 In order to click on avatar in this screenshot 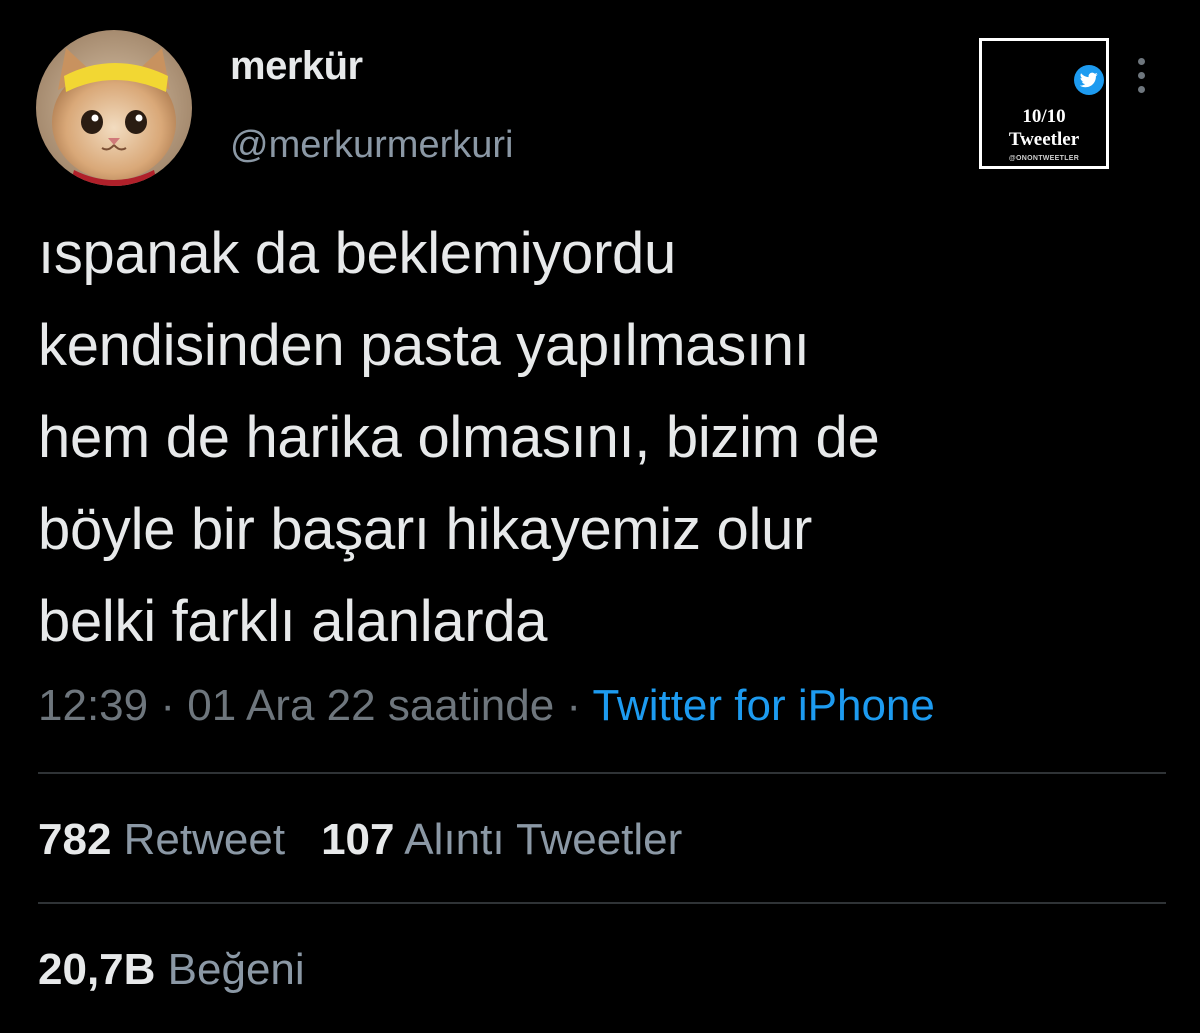, I will do `click(114, 108)`.